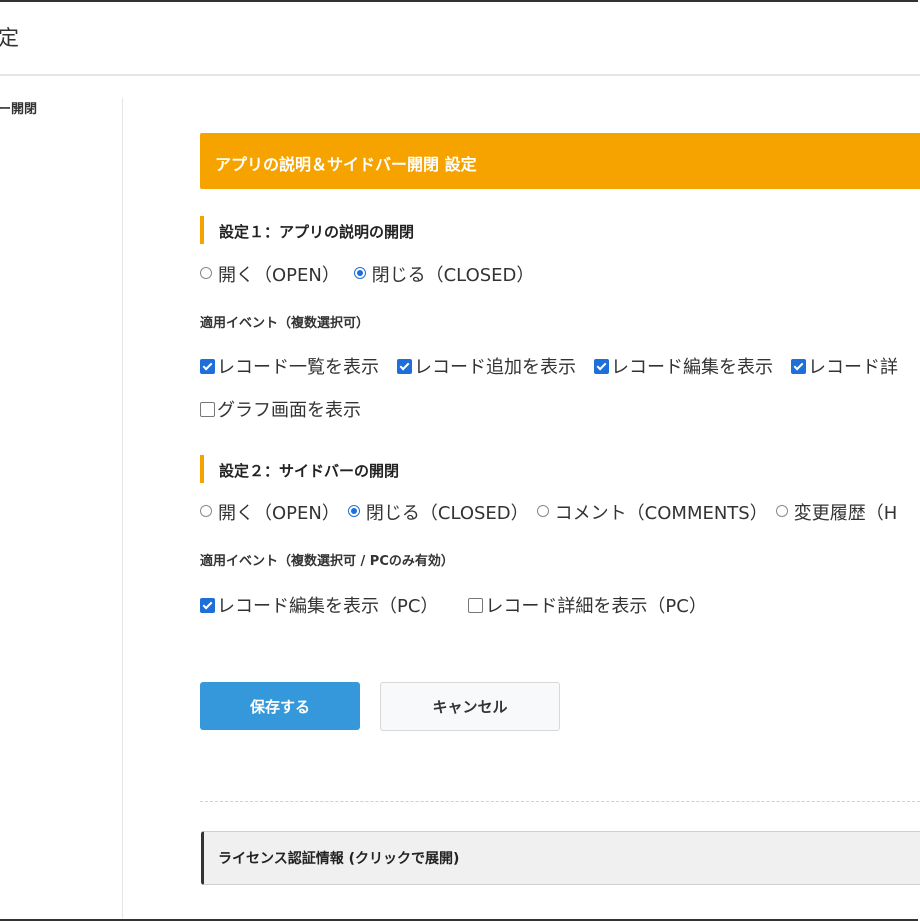 The width and height of the screenshot is (920, 921). What do you see at coordinates (470, 706) in the screenshot?
I see `cancel-button: キャンセル` at bounding box center [470, 706].